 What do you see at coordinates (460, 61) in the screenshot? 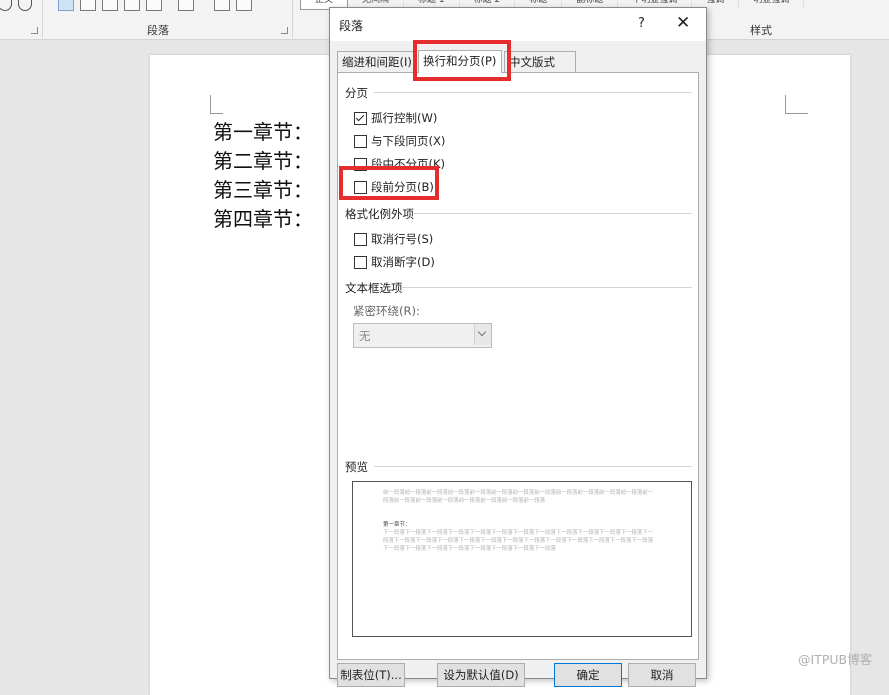
I see `tab-line-page-breaks: 换行和分页(P)` at bounding box center [460, 61].